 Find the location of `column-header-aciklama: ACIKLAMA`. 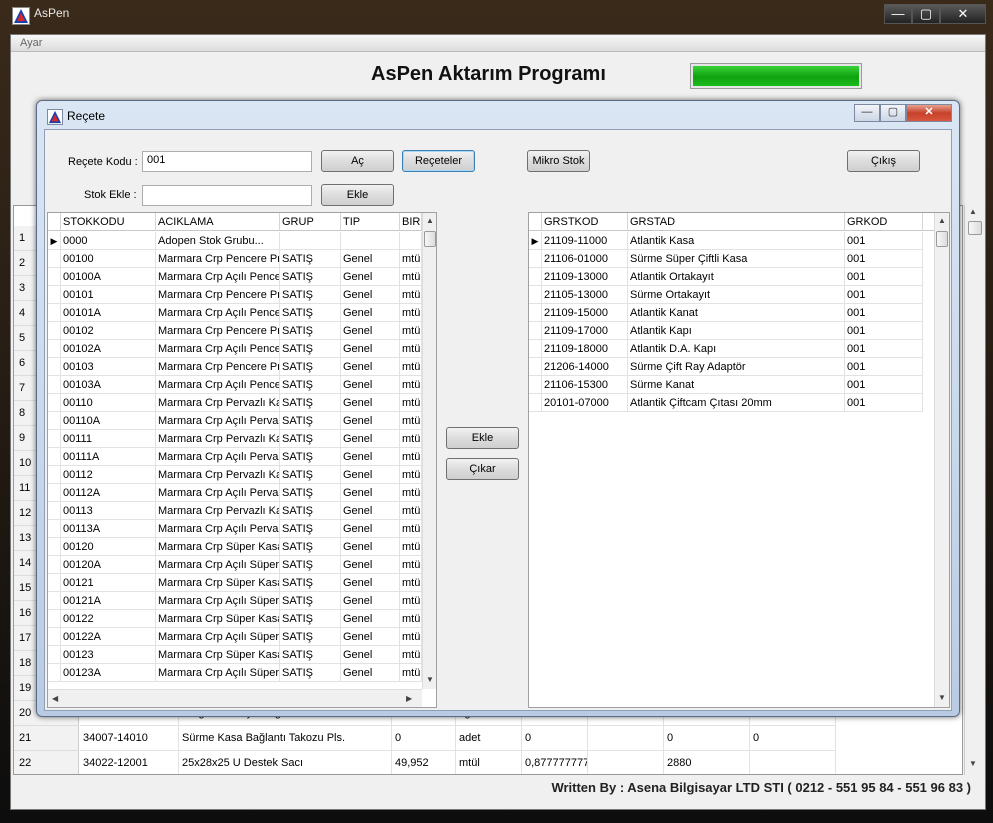

column-header-aciklama: ACIKLAMA is located at coordinates (218, 222).